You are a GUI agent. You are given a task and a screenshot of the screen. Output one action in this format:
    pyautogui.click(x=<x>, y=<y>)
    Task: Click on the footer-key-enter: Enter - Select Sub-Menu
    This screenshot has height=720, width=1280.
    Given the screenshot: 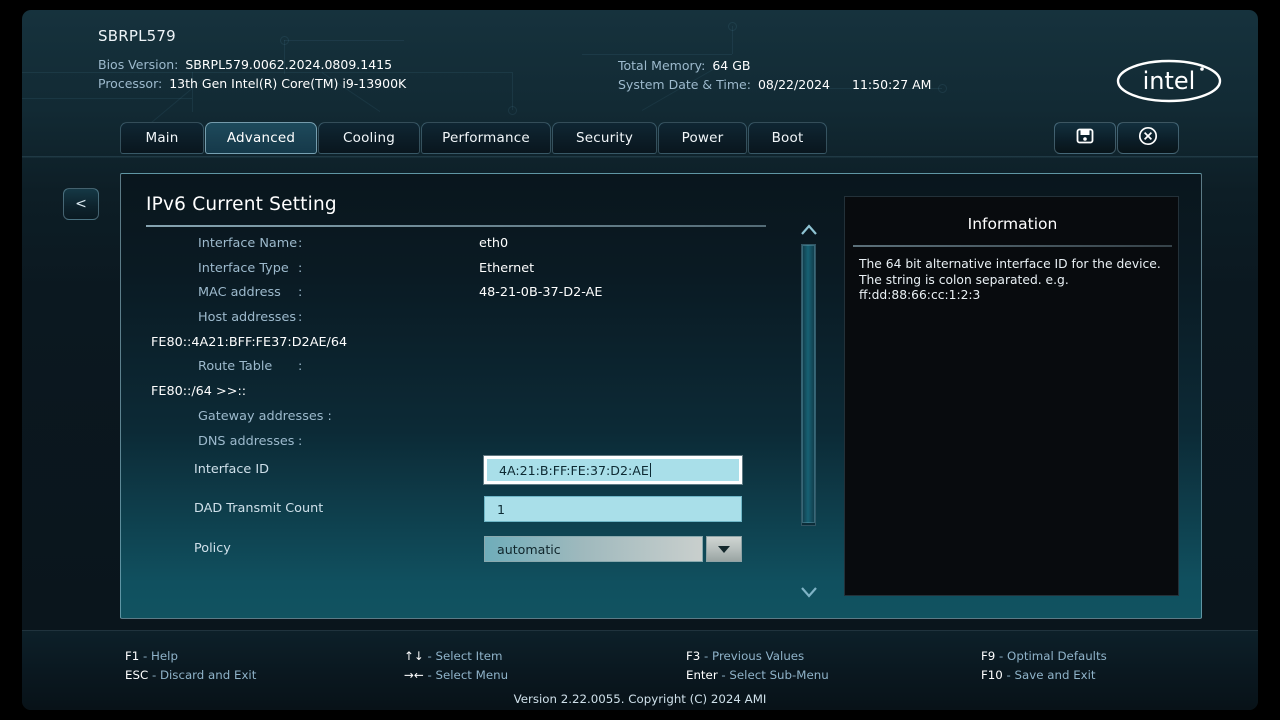 What is the action you would take?
    pyautogui.click(x=757, y=675)
    